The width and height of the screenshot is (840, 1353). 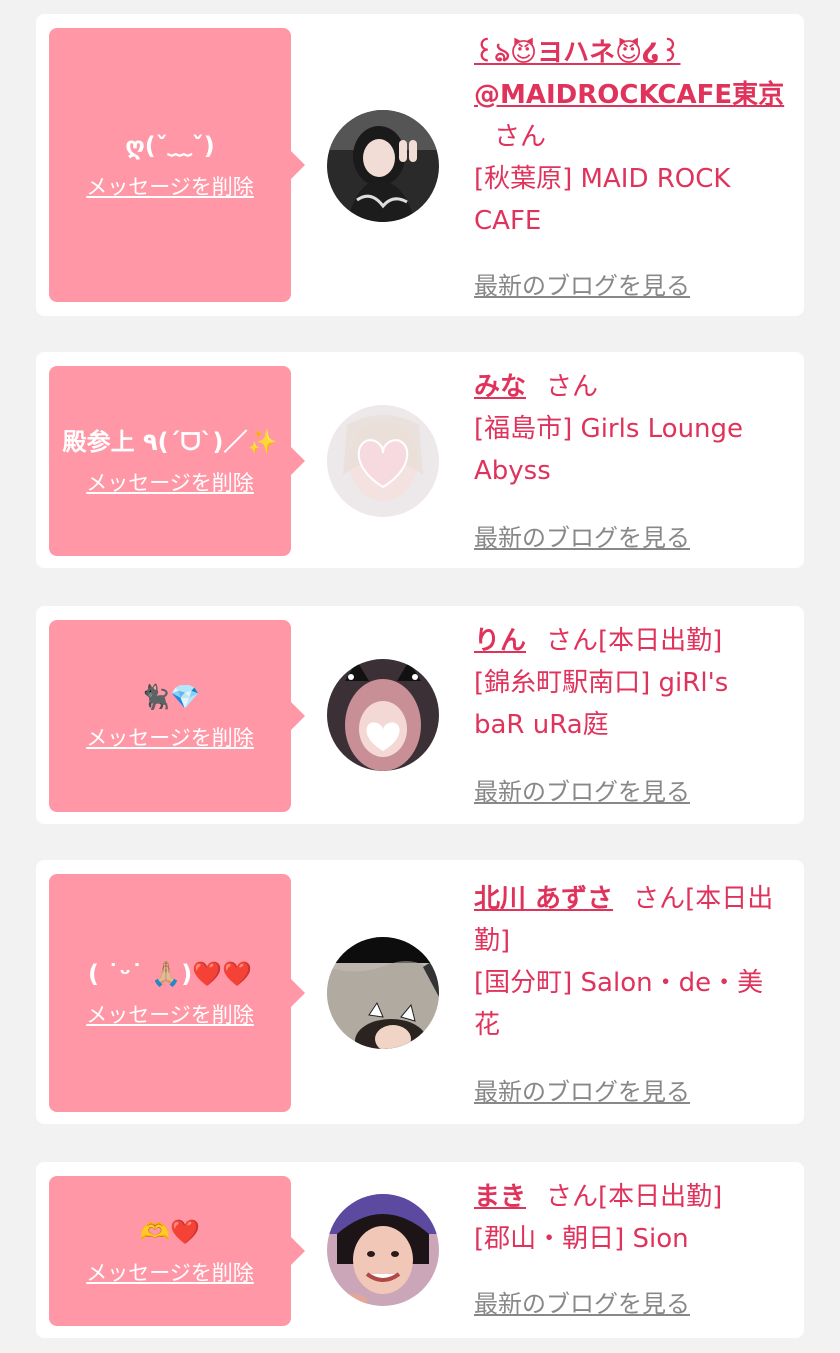 I want to click on shop-name: [秋葉原] MAID ROCK CAFE, so click(x=602, y=200).